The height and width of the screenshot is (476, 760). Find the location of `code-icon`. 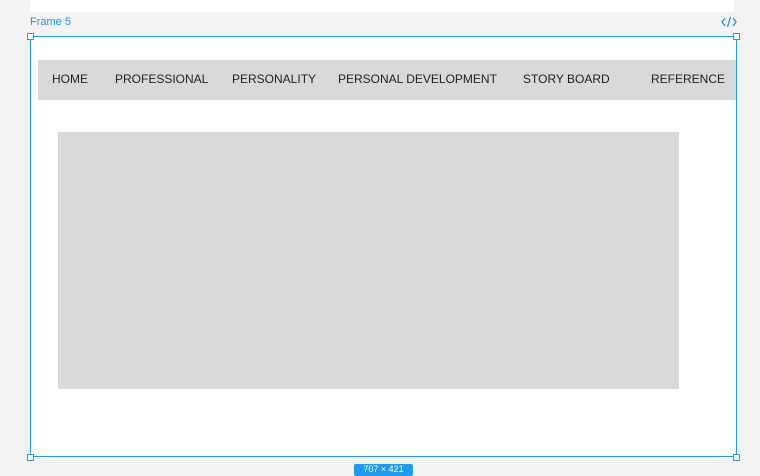

code-icon is located at coordinates (729, 22).